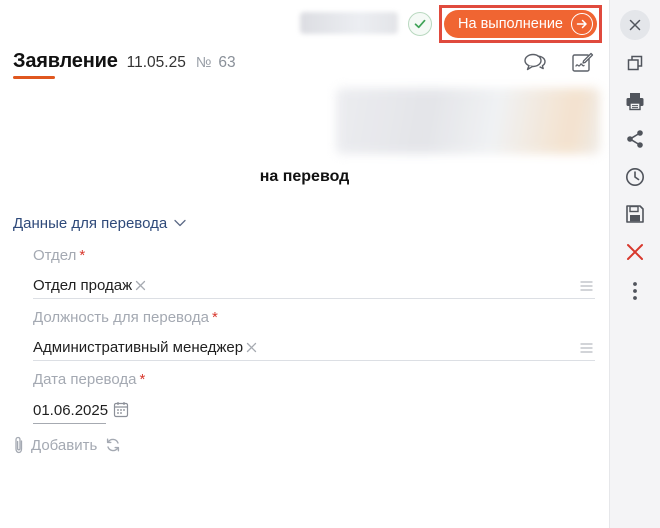 The image size is (660, 528). Describe the element at coordinates (227, 62) in the screenshot. I see `document-number: 63` at that location.